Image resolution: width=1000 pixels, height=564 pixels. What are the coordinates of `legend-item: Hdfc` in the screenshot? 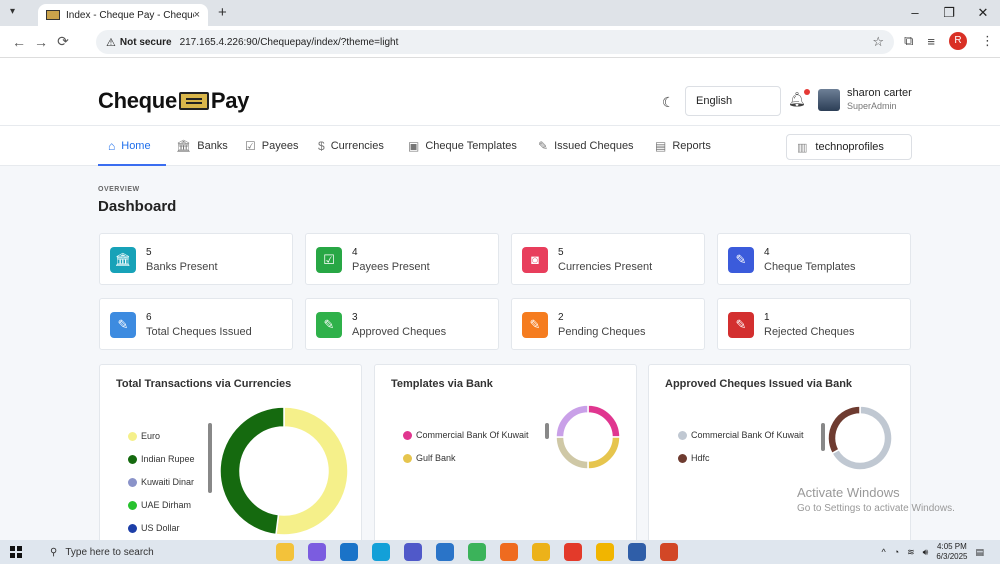 It's located at (694, 458).